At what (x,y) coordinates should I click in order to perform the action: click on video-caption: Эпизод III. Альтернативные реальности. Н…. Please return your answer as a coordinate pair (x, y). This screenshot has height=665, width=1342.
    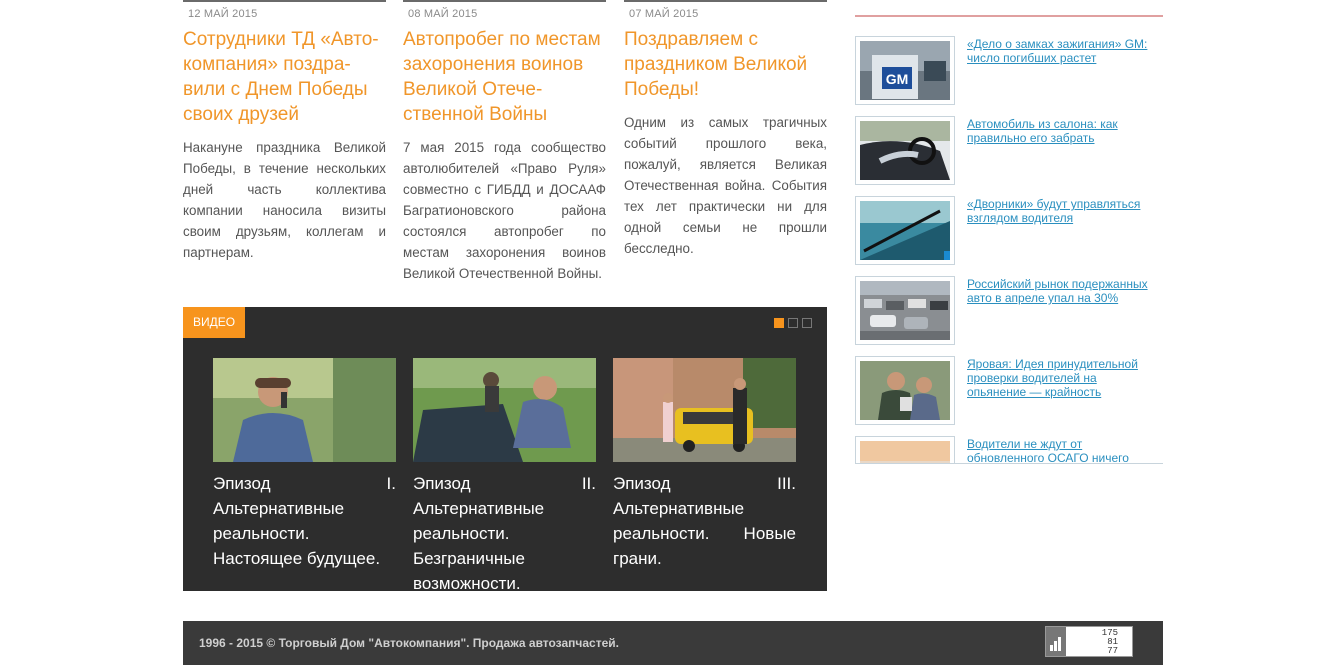
    Looking at the image, I should click on (704, 521).